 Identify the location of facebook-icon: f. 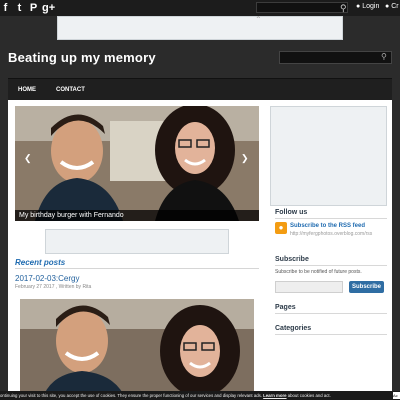
(5, 8).